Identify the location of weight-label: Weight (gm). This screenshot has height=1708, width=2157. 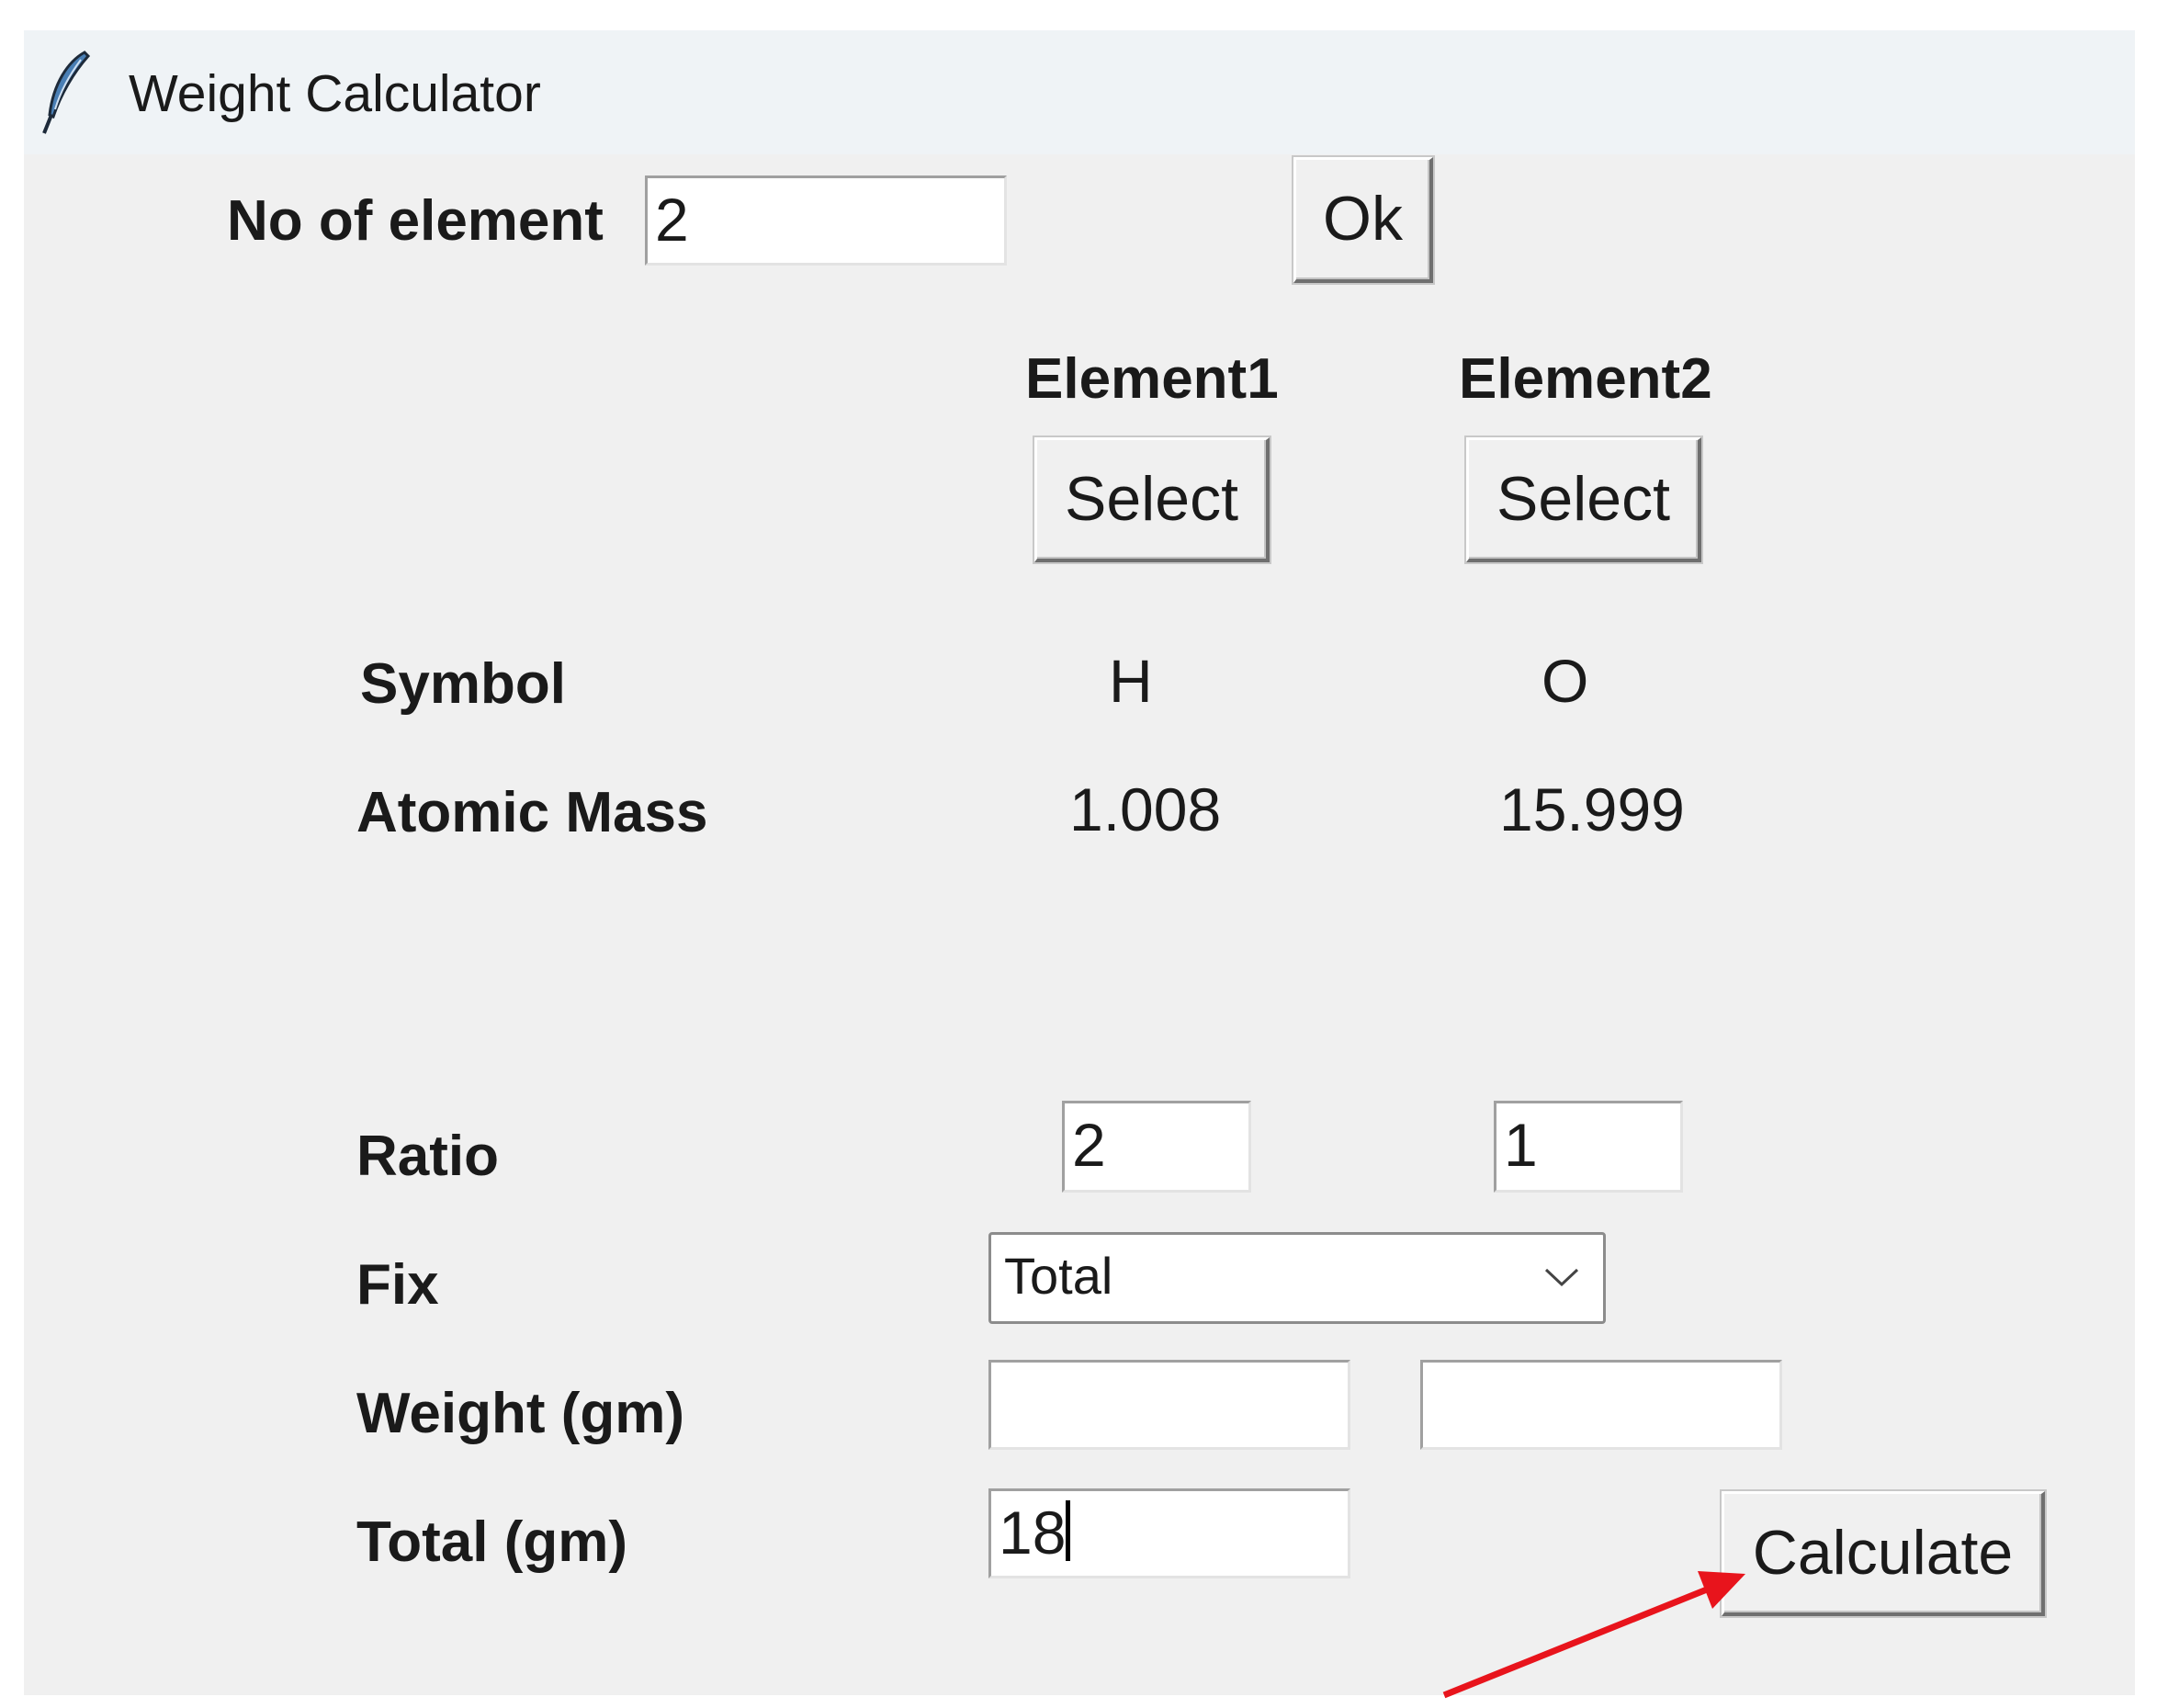
(520, 1413).